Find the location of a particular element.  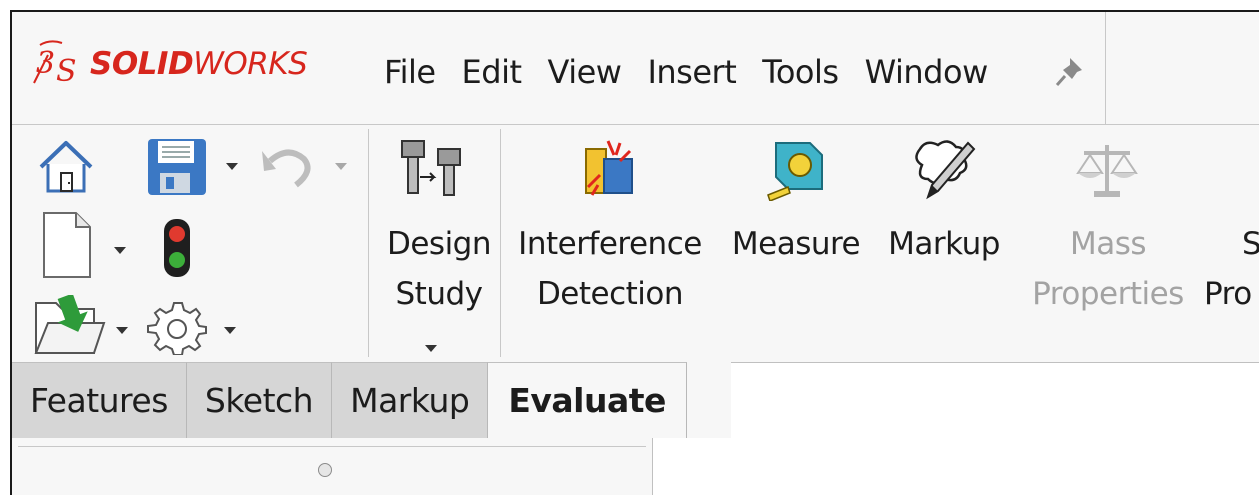

panel-resize-handle is located at coordinates (325, 470).